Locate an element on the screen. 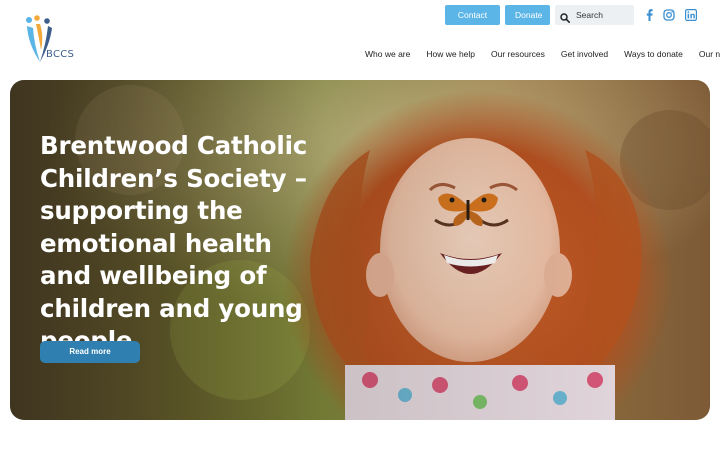 The image size is (720, 450). nav-item-get-involved: Get involved is located at coordinates (584, 54).